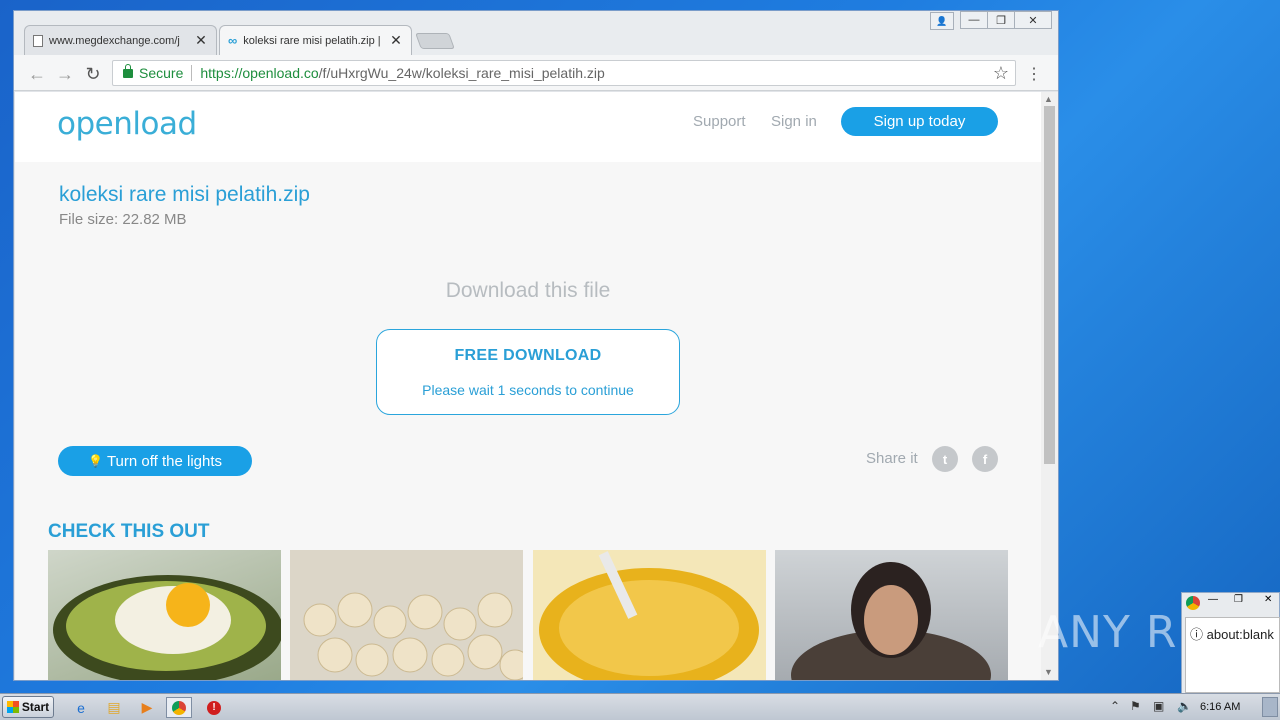  I want to click on file-size: File size: 22.82 MB, so click(123, 219).